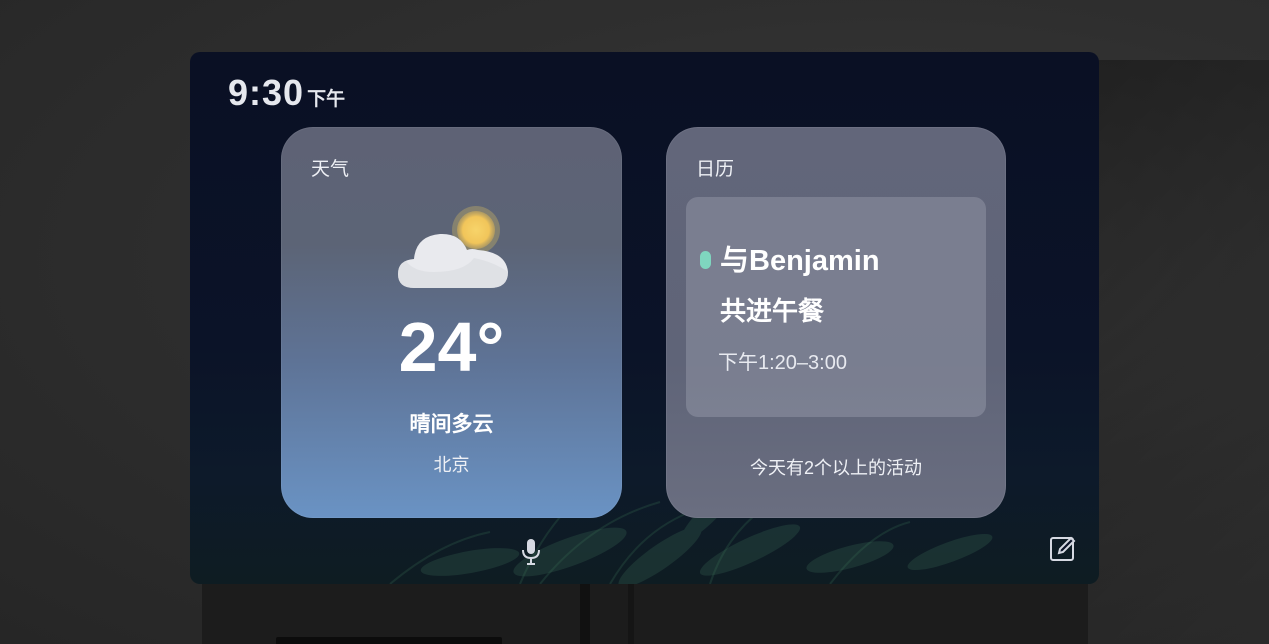 The width and height of the screenshot is (1269, 644). Describe the element at coordinates (645, 613) in the screenshot. I see `fridge-door-panel` at that location.